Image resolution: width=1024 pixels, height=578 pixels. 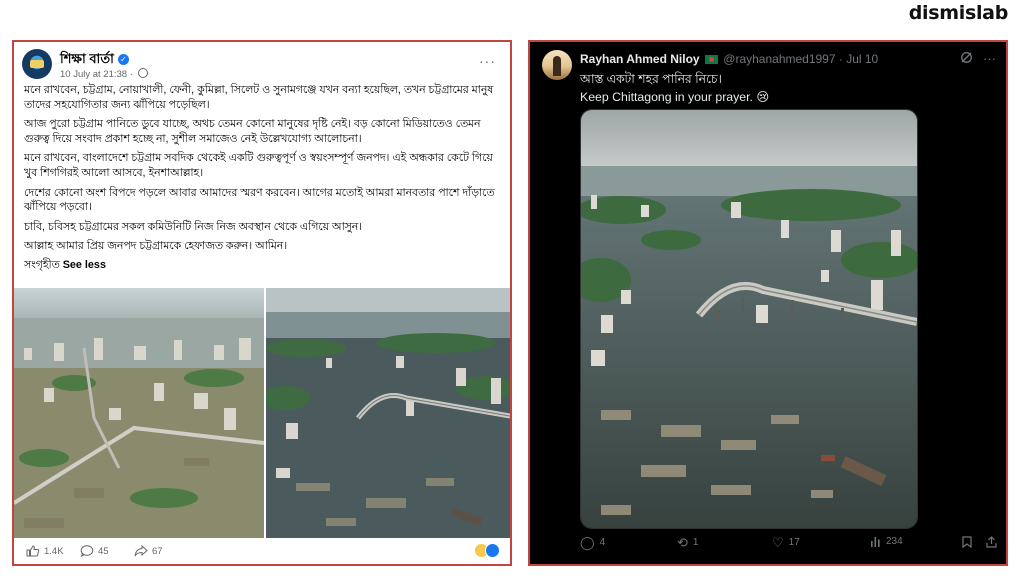 I want to click on heart-icon: ♡, so click(x=778, y=542).